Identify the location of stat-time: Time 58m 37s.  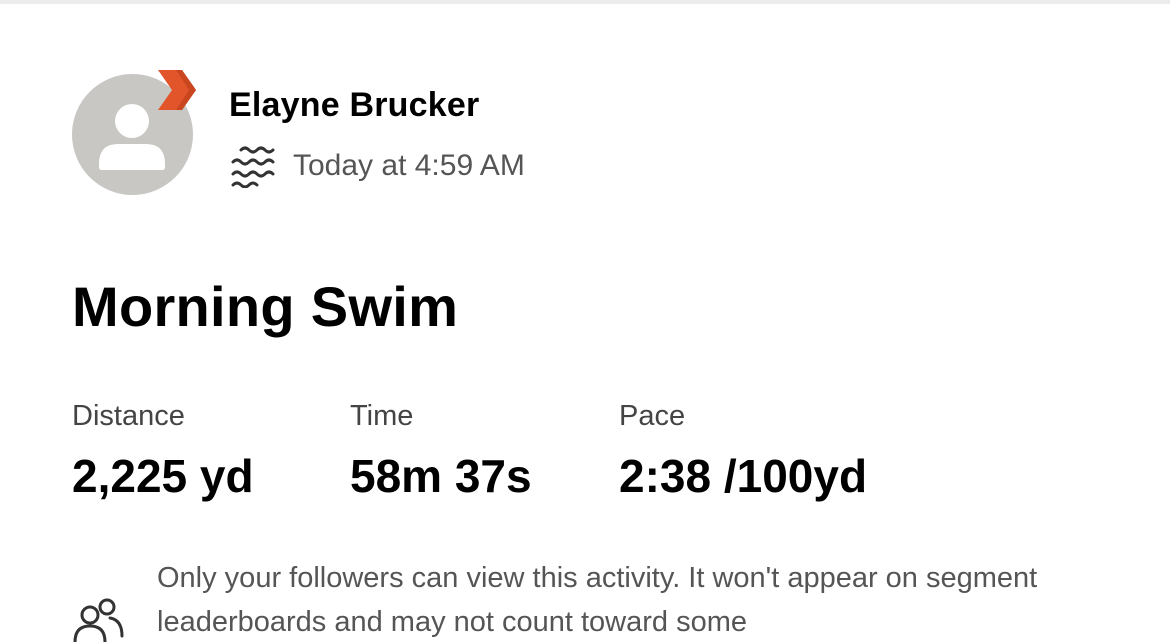
(441, 451).